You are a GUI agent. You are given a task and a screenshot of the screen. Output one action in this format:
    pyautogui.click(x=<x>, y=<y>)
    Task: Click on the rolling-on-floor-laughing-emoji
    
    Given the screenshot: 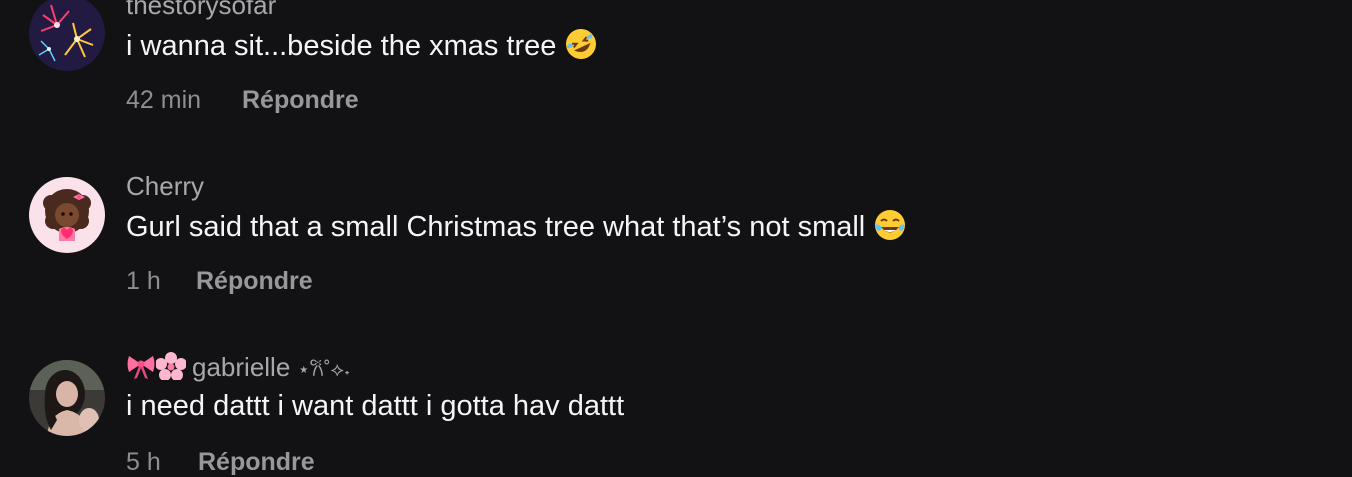 What is the action you would take?
    pyautogui.click(x=581, y=48)
    